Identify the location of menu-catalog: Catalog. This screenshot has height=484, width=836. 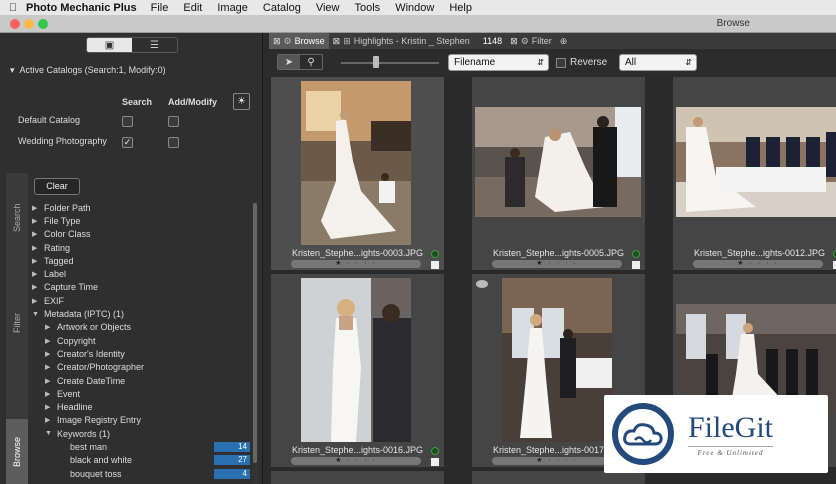
(282, 8).